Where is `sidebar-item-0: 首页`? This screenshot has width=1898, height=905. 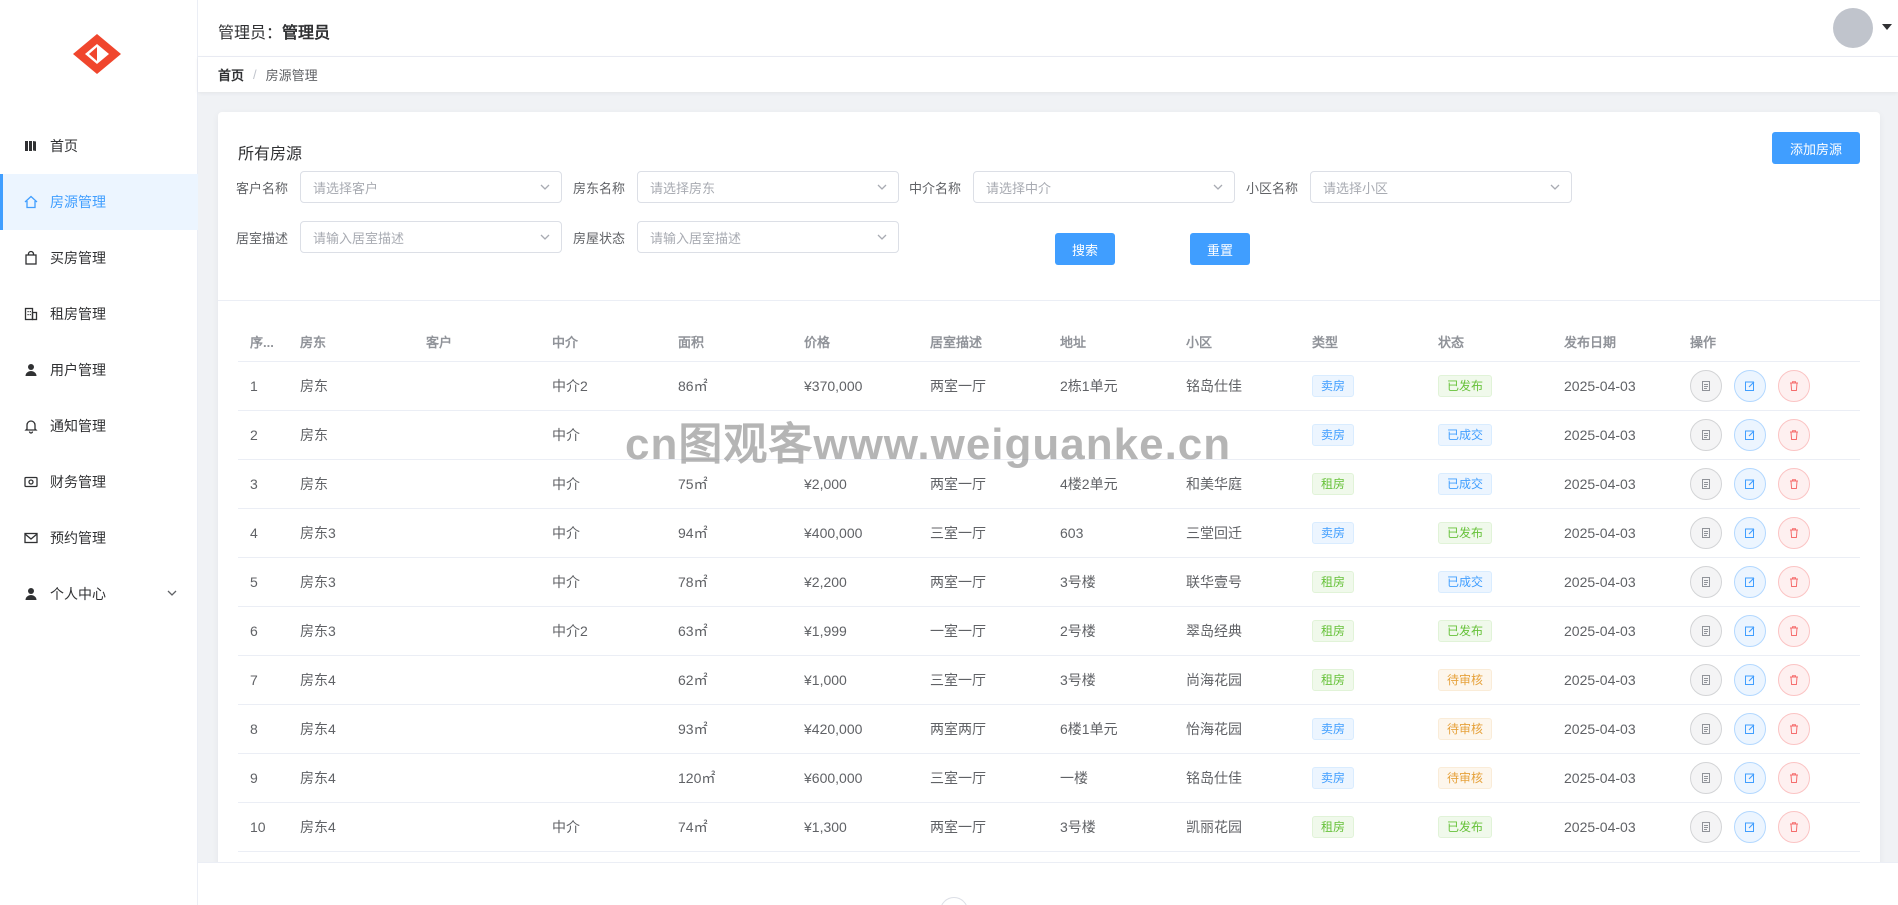
sidebar-item-0: 首页 is located at coordinates (99, 146).